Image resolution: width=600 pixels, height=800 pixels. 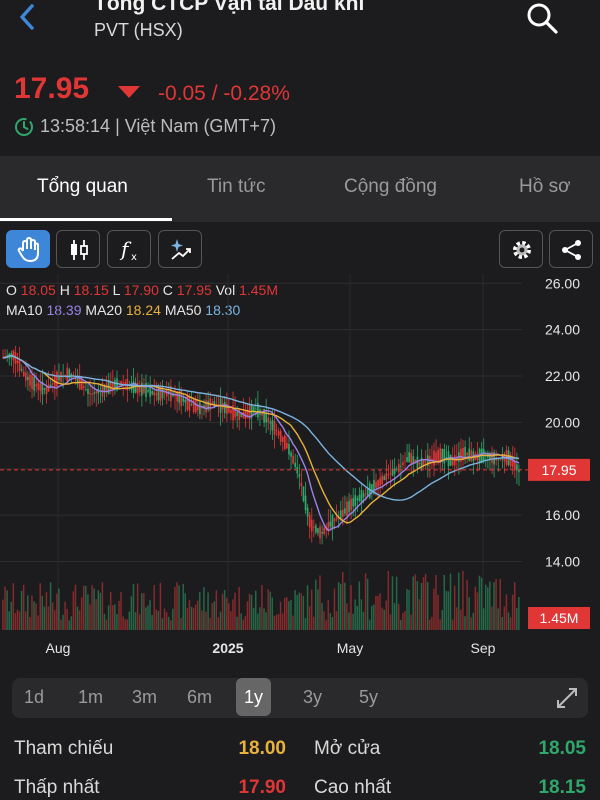 I want to click on x-tick-label: 2025, so click(x=227, y=648).